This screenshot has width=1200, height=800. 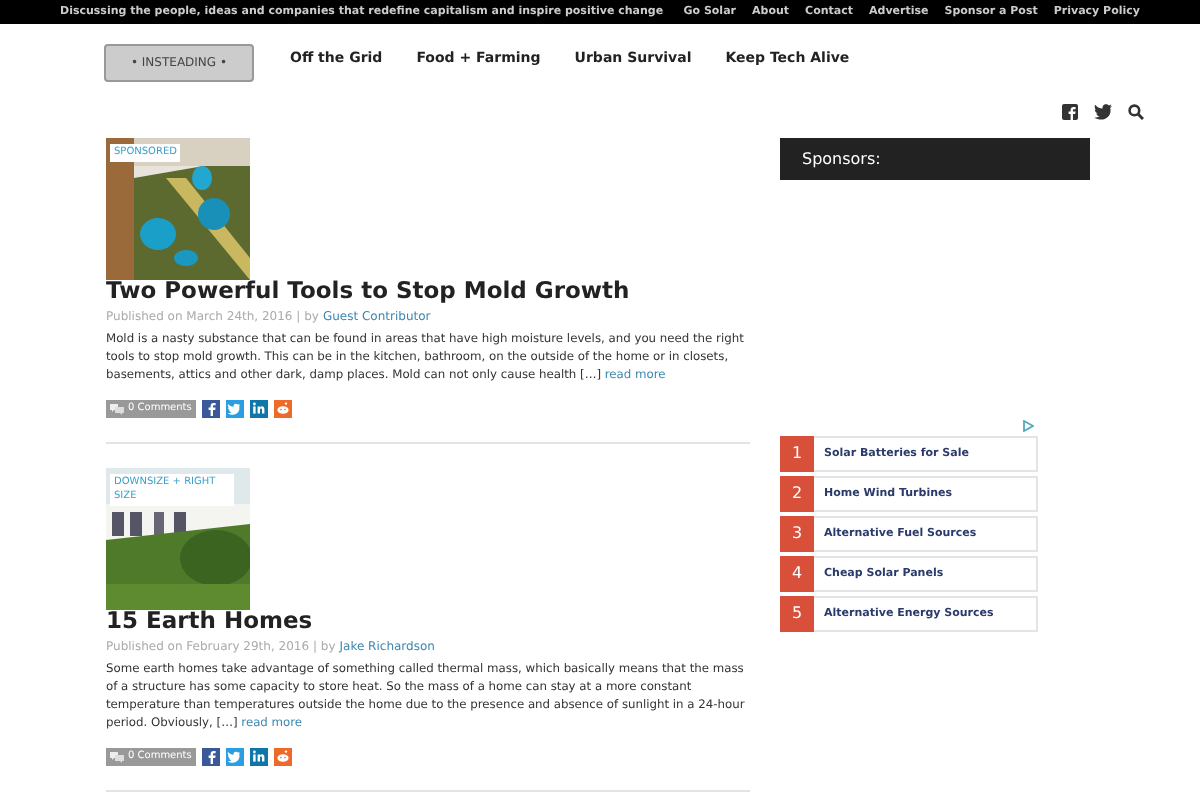 I want to click on twitter-icon, so click(x=1103, y=112).